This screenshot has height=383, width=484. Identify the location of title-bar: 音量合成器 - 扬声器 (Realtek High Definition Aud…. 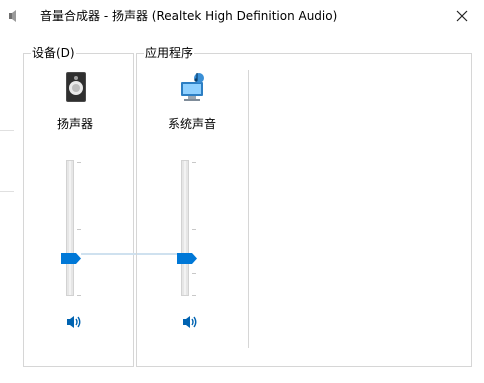
(242, 16).